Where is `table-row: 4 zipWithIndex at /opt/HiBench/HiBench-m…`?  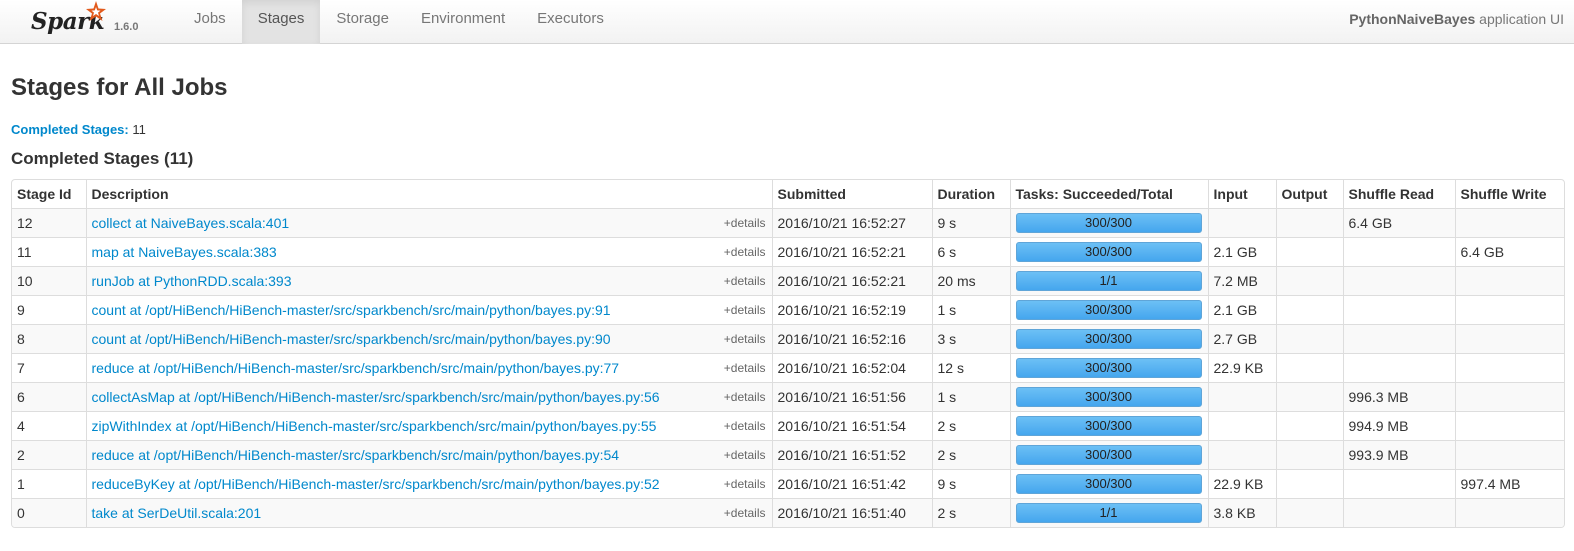 table-row: 4 zipWithIndex at /opt/HiBench/HiBench-m… is located at coordinates (788, 425).